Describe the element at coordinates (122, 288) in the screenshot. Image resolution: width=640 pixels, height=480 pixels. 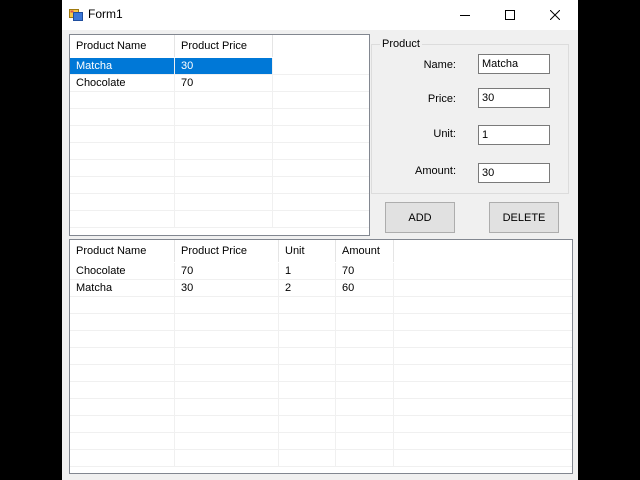
I see `order-name-cell: Matcha` at that location.